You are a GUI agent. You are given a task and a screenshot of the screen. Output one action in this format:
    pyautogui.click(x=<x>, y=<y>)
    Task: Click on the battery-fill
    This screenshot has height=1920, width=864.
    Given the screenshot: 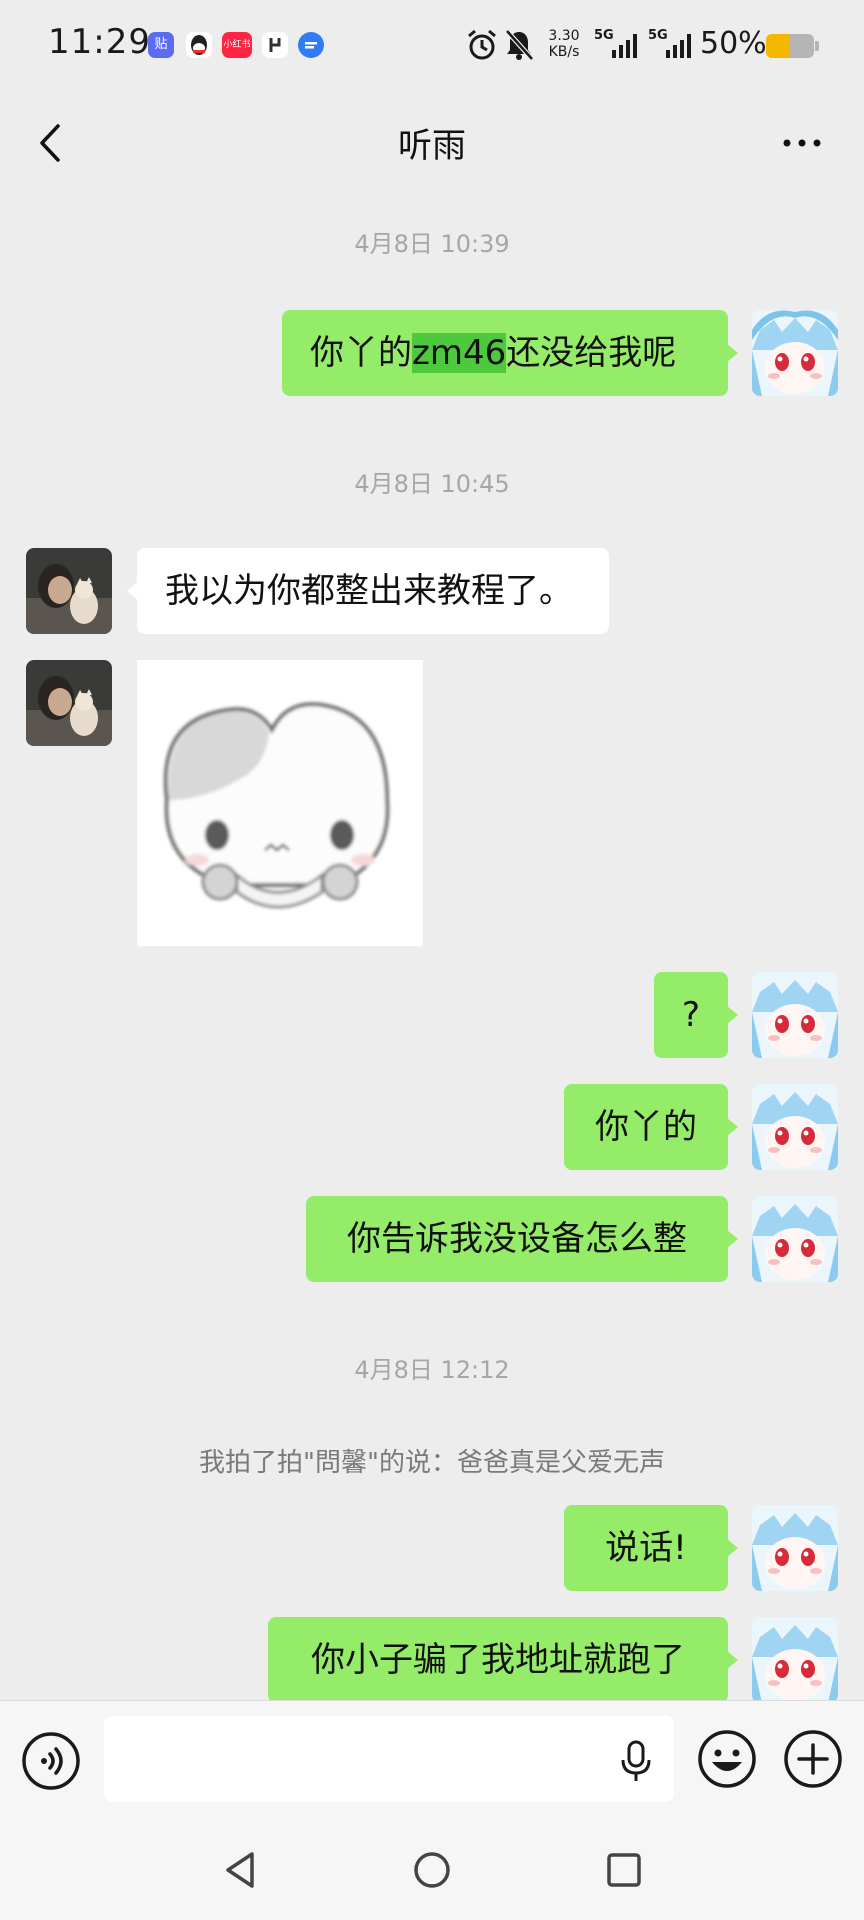 What is the action you would take?
    pyautogui.click(x=778, y=46)
    